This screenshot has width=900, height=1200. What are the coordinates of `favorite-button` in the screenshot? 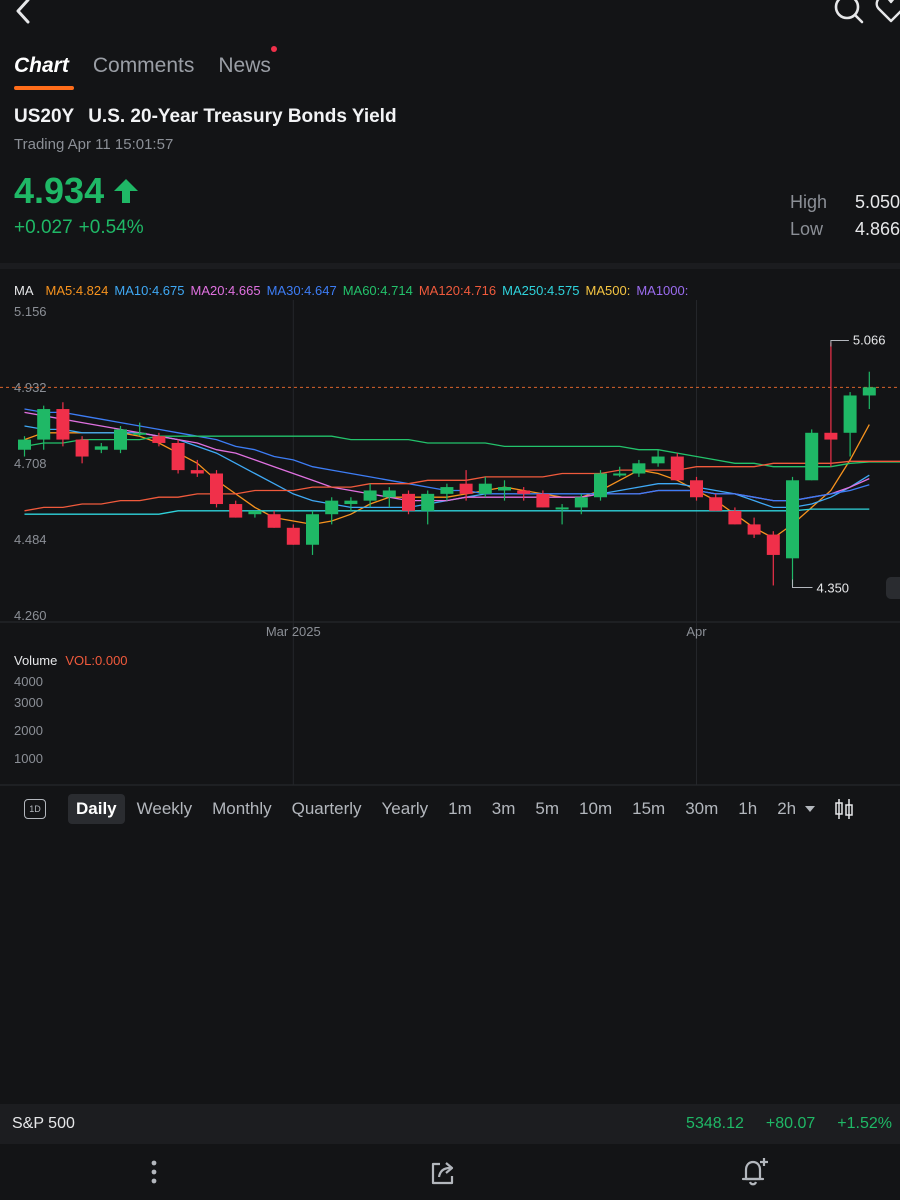 It's located at (887, 13).